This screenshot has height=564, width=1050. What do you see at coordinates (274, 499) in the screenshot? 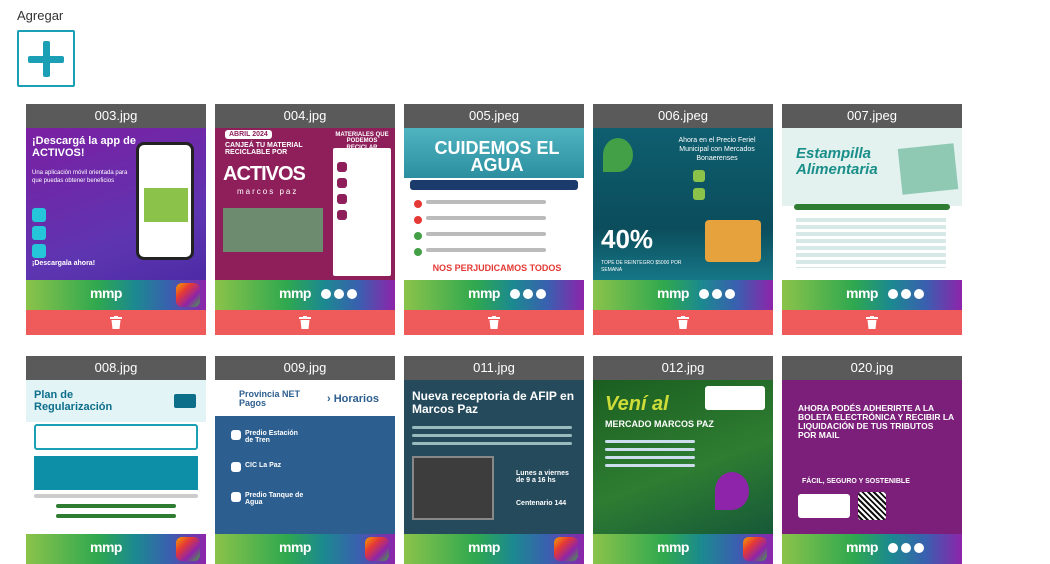
I see `thumb-item: Predio Tanque de Agua` at bounding box center [274, 499].